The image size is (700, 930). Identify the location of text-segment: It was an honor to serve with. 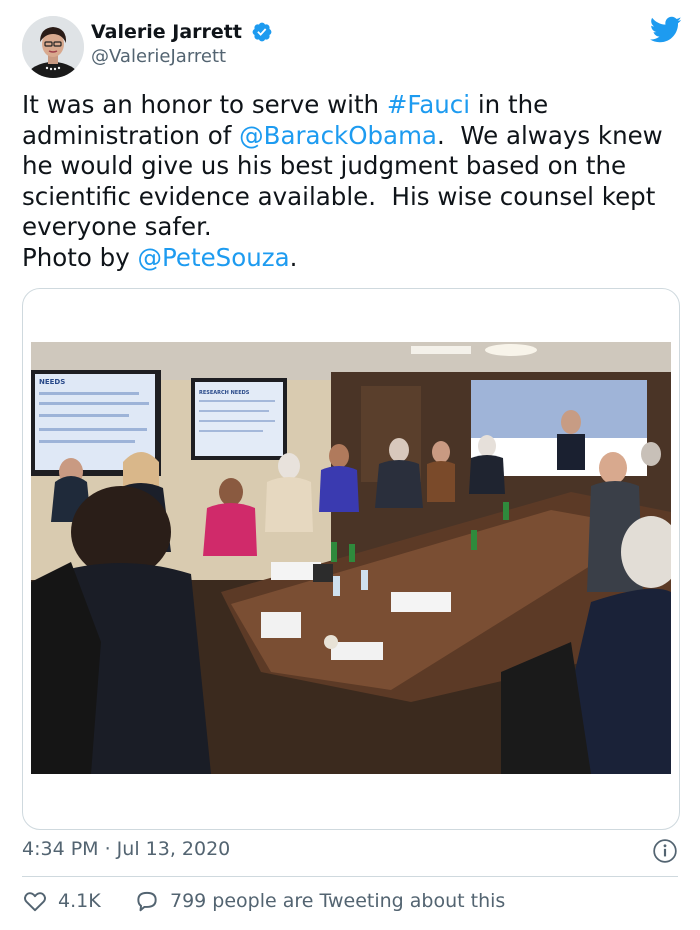
(204, 104).